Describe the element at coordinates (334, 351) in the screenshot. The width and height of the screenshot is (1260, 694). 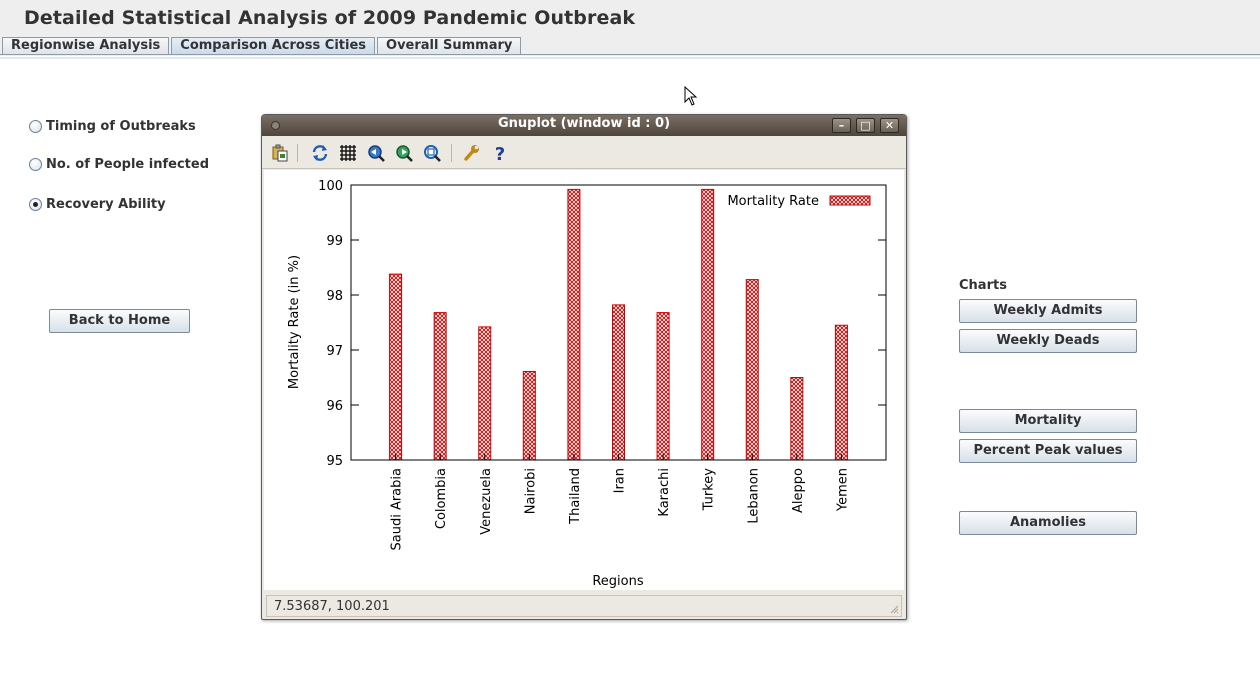
I see `y-tick-label: 97` at that location.